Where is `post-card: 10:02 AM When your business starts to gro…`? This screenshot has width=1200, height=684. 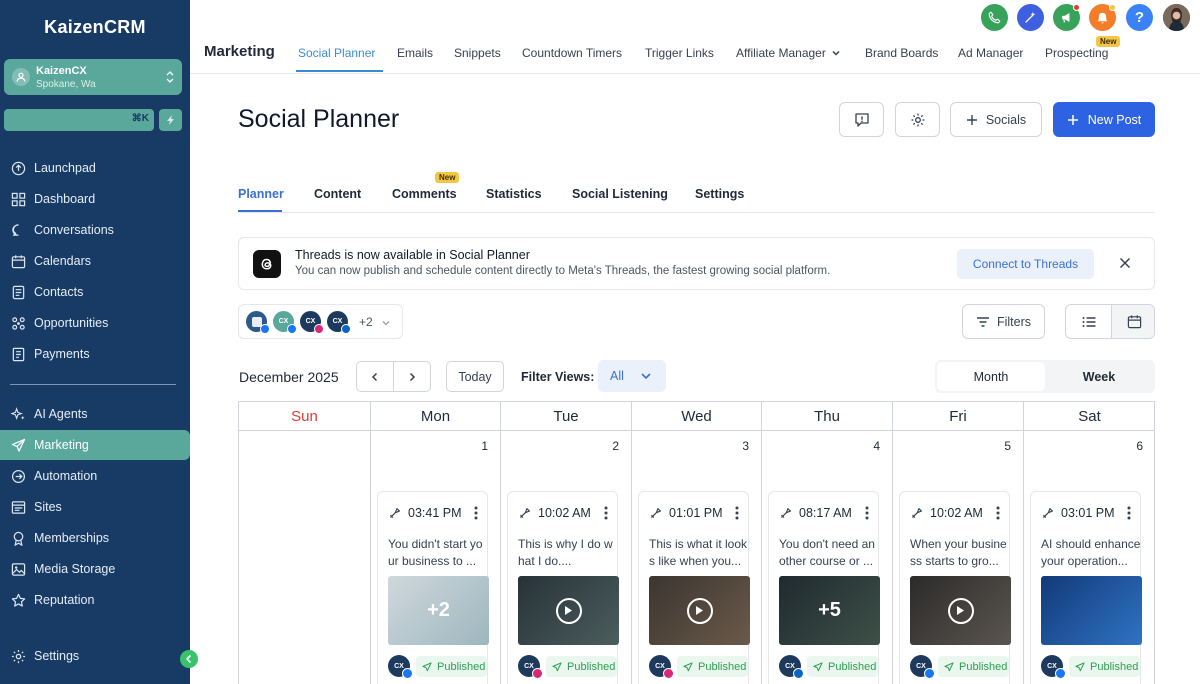
post-card: 10:02 AM When your business starts to gro… is located at coordinates (955, 587).